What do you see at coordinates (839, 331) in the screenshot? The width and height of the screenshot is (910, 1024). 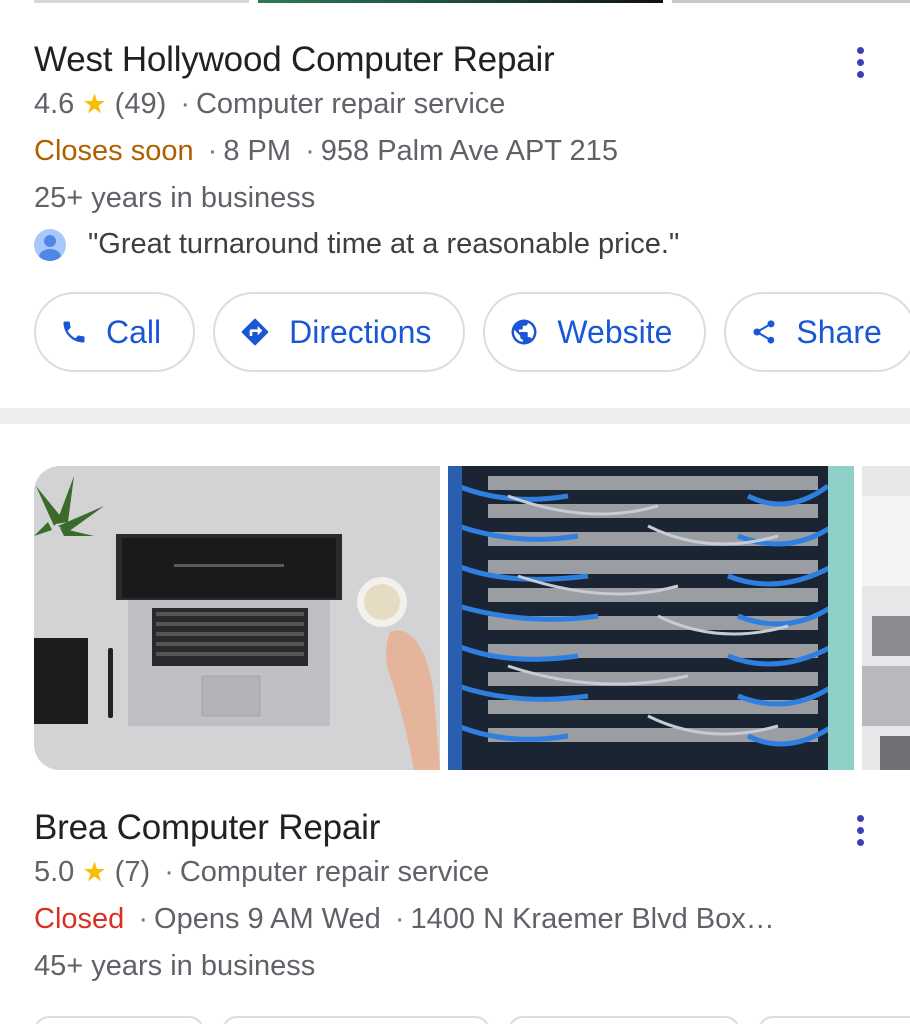 I see `share-label: Share` at bounding box center [839, 331].